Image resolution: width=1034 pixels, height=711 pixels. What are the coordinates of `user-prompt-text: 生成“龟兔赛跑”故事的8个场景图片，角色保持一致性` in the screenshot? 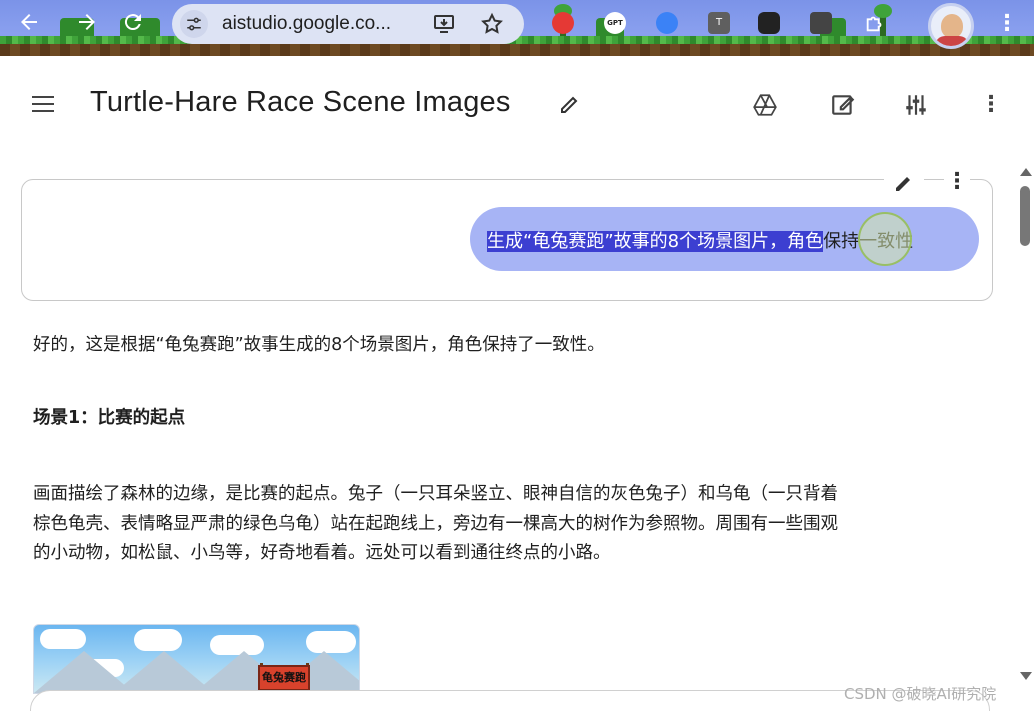 It's located at (700, 240).